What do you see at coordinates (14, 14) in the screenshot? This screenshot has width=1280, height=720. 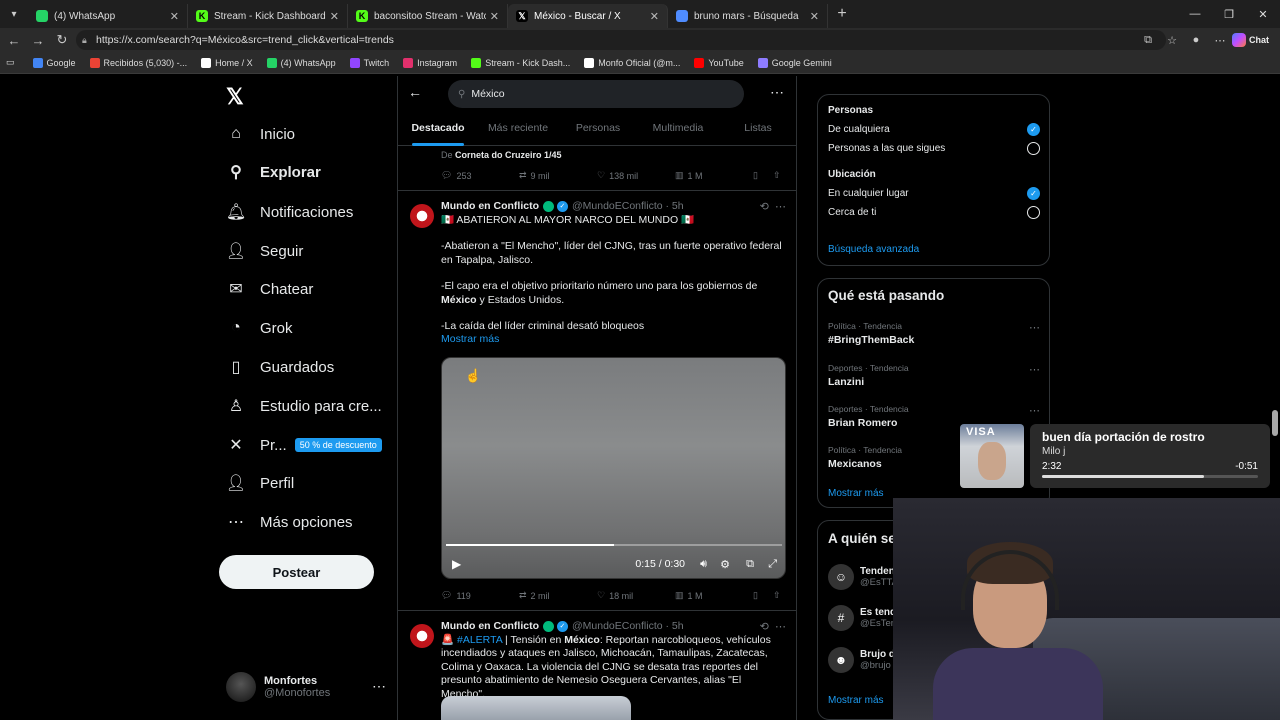 I see `tab-list-chevron-icon: ▾` at bounding box center [14, 14].